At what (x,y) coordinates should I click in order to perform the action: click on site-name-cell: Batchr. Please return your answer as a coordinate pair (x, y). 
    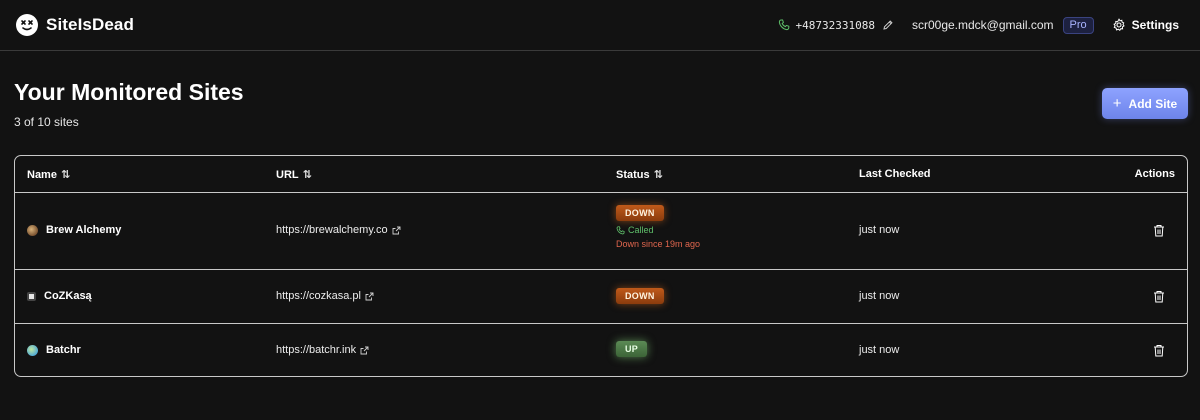
    Looking at the image, I should click on (54, 350).